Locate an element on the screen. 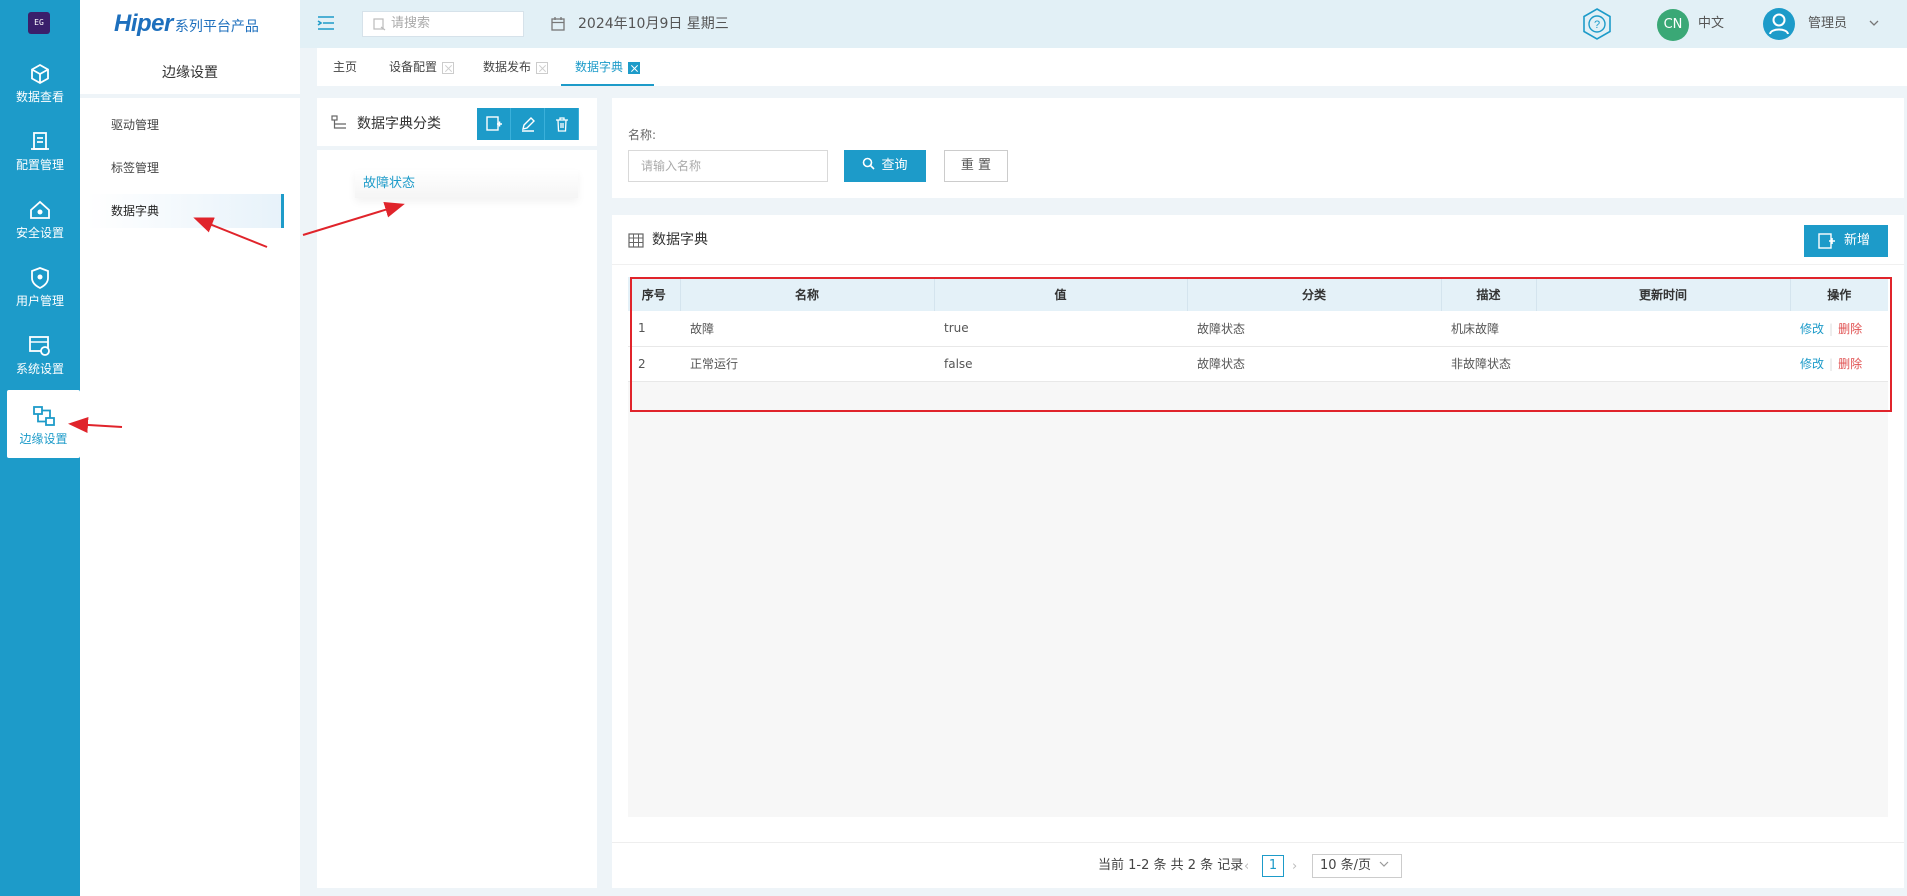 Image resolution: width=1907 pixels, height=896 pixels. name-label: 名称: is located at coordinates (642, 135).